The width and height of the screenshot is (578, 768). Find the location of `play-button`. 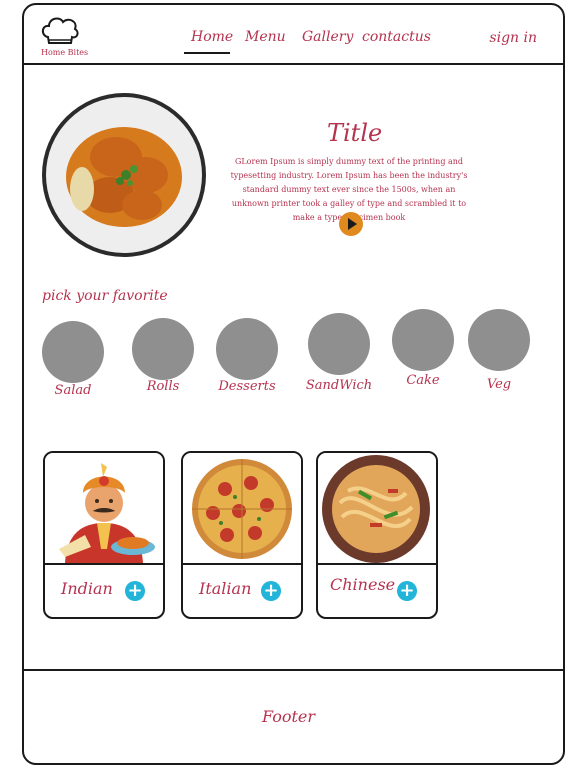

play-button is located at coordinates (351, 224).